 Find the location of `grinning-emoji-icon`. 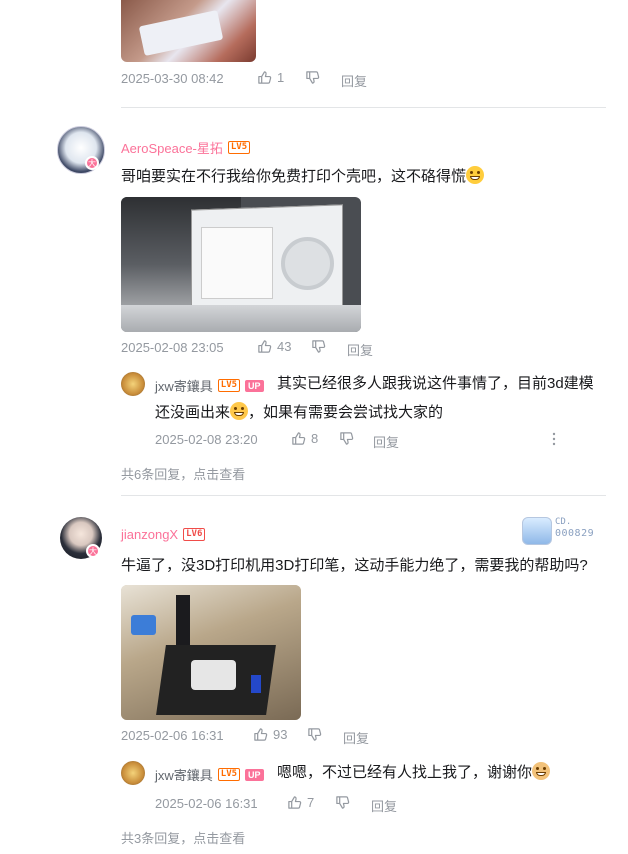

grinning-emoji-icon is located at coordinates (475, 175).